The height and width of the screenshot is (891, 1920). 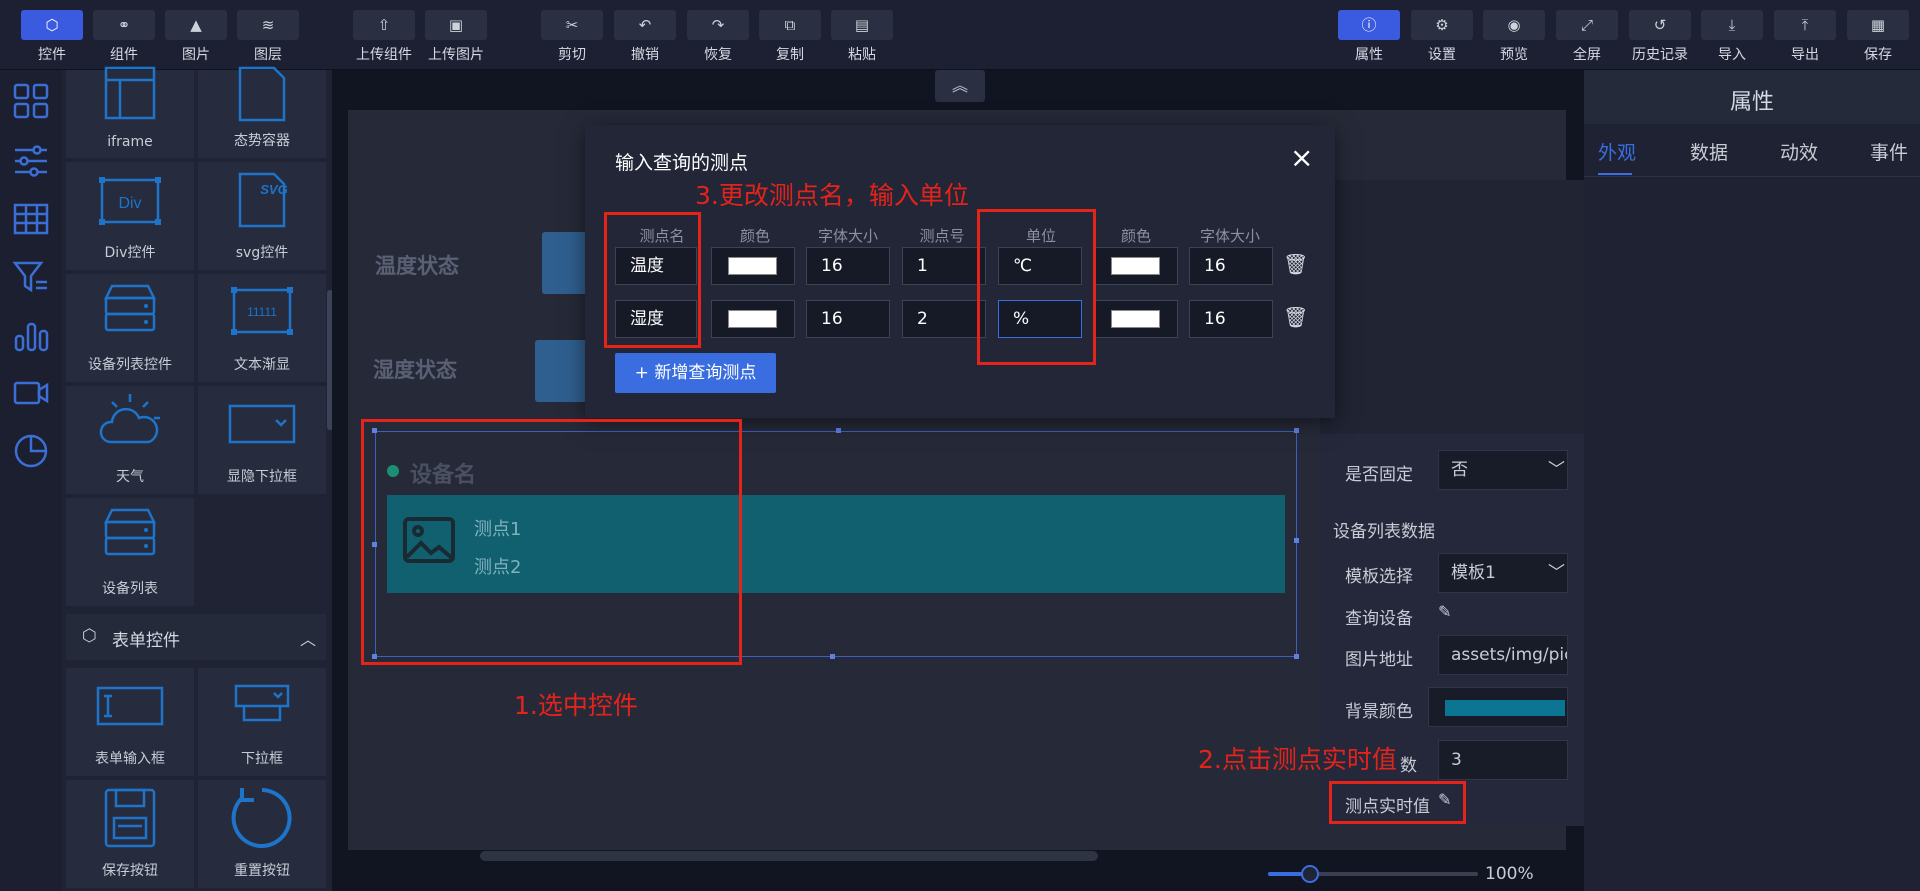 What do you see at coordinates (1709, 151) in the screenshot?
I see `tab-data: 数据` at bounding box center [1709, 151].